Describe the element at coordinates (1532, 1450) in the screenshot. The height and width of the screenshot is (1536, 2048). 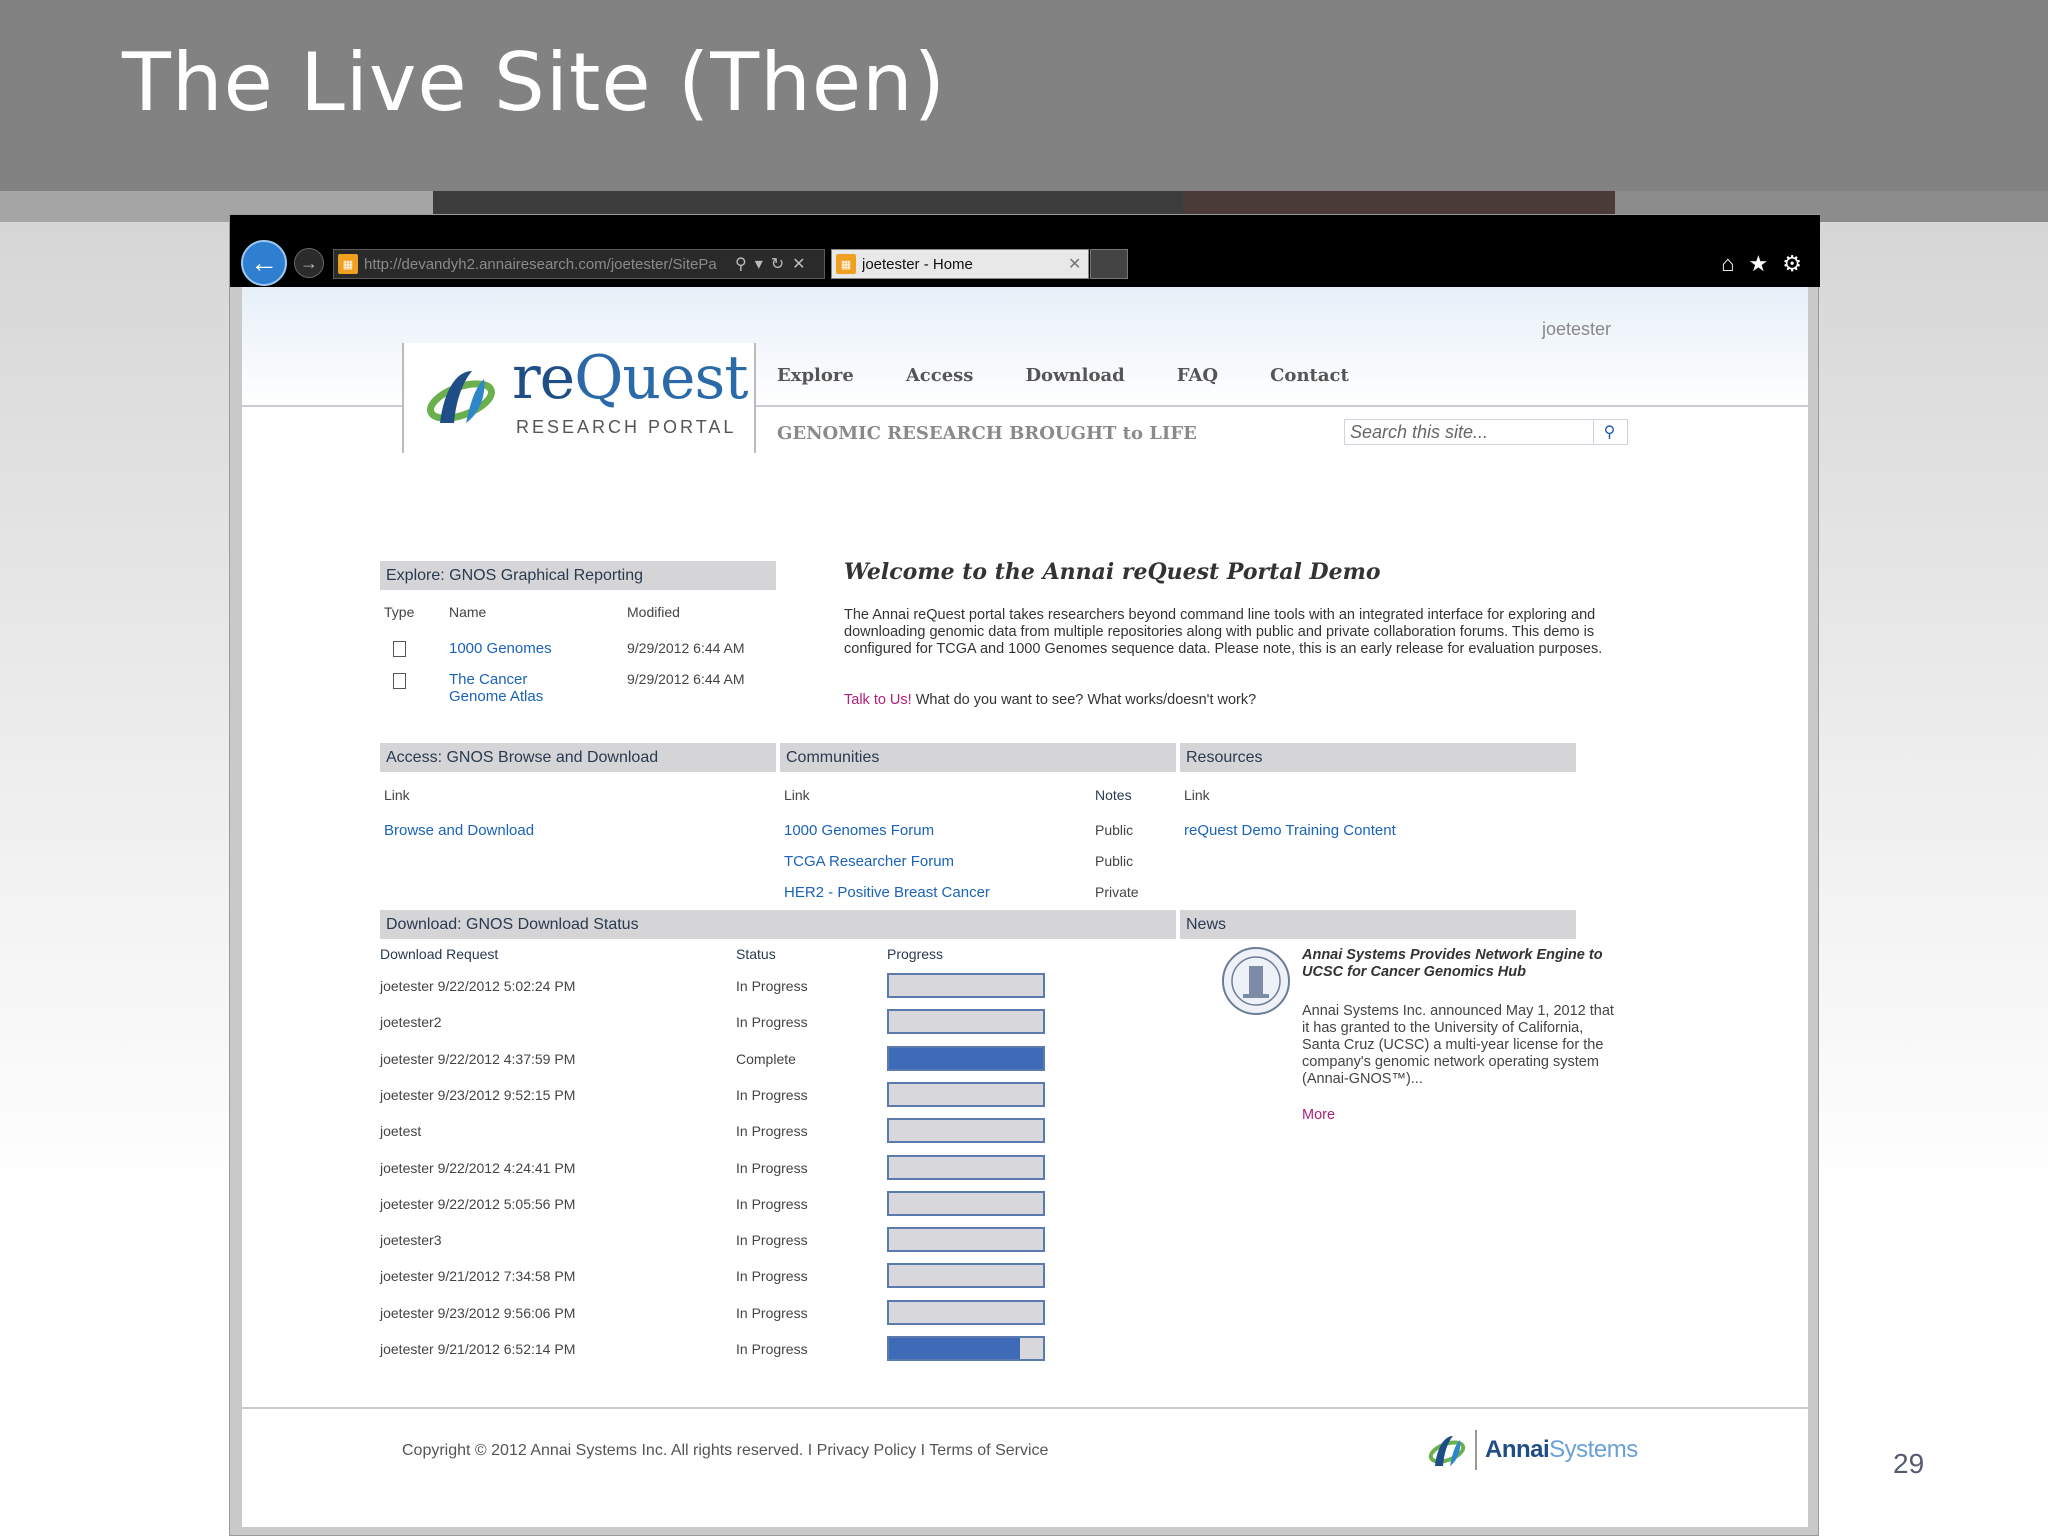
I see `annai-systems-logo: AnnaiSystems` at that location.